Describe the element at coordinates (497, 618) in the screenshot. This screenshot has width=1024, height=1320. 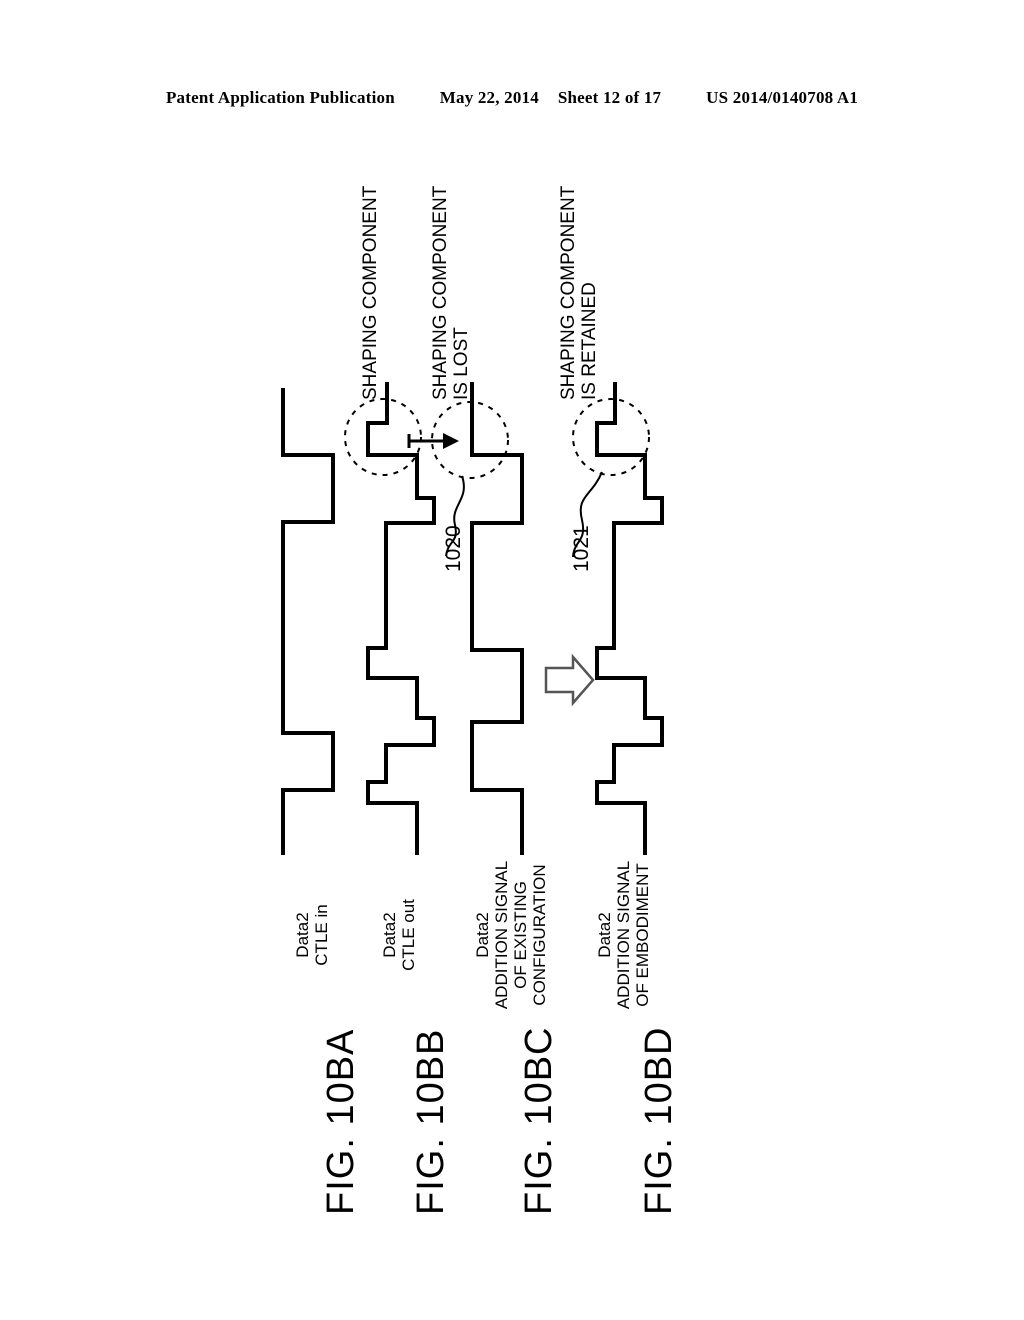
I see `waveform-10BC` at that location.